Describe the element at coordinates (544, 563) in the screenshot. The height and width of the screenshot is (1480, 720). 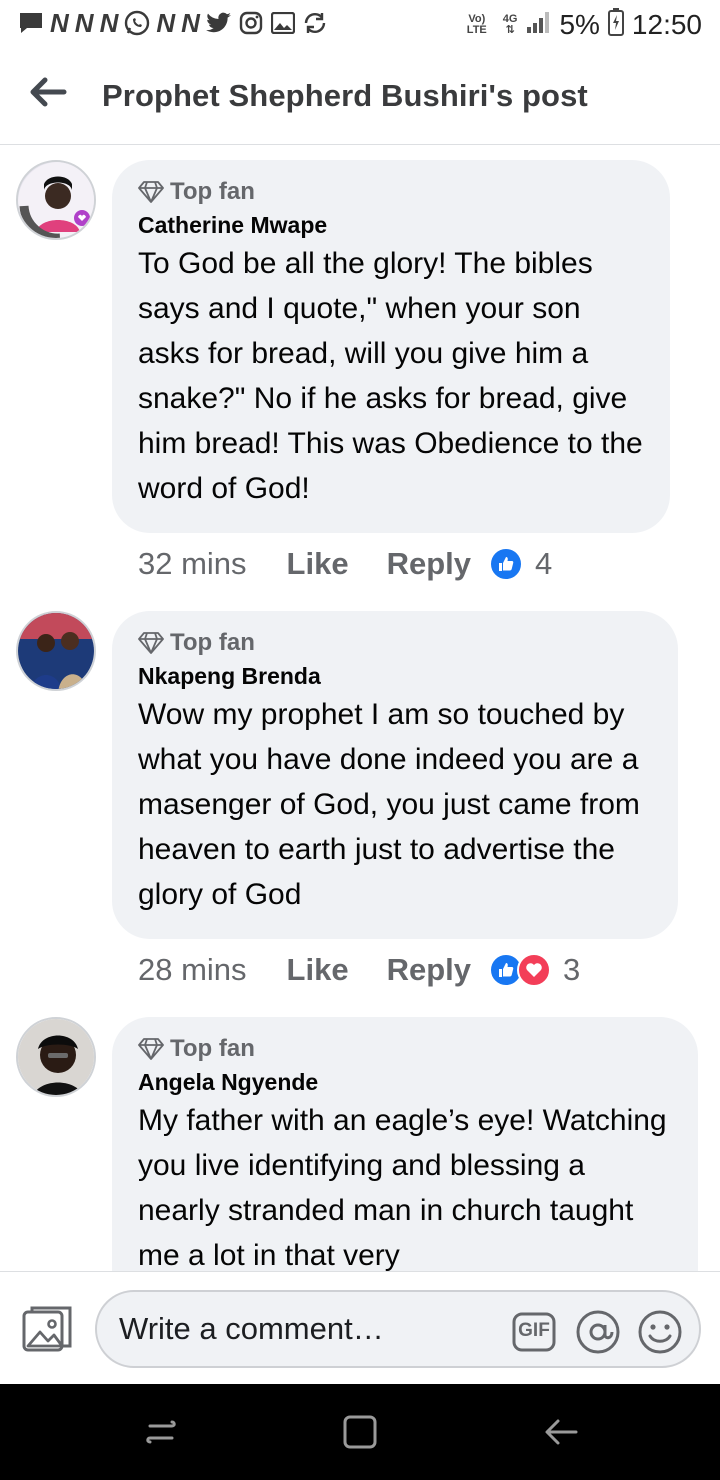
I see `reaction-count: 4` at that location.